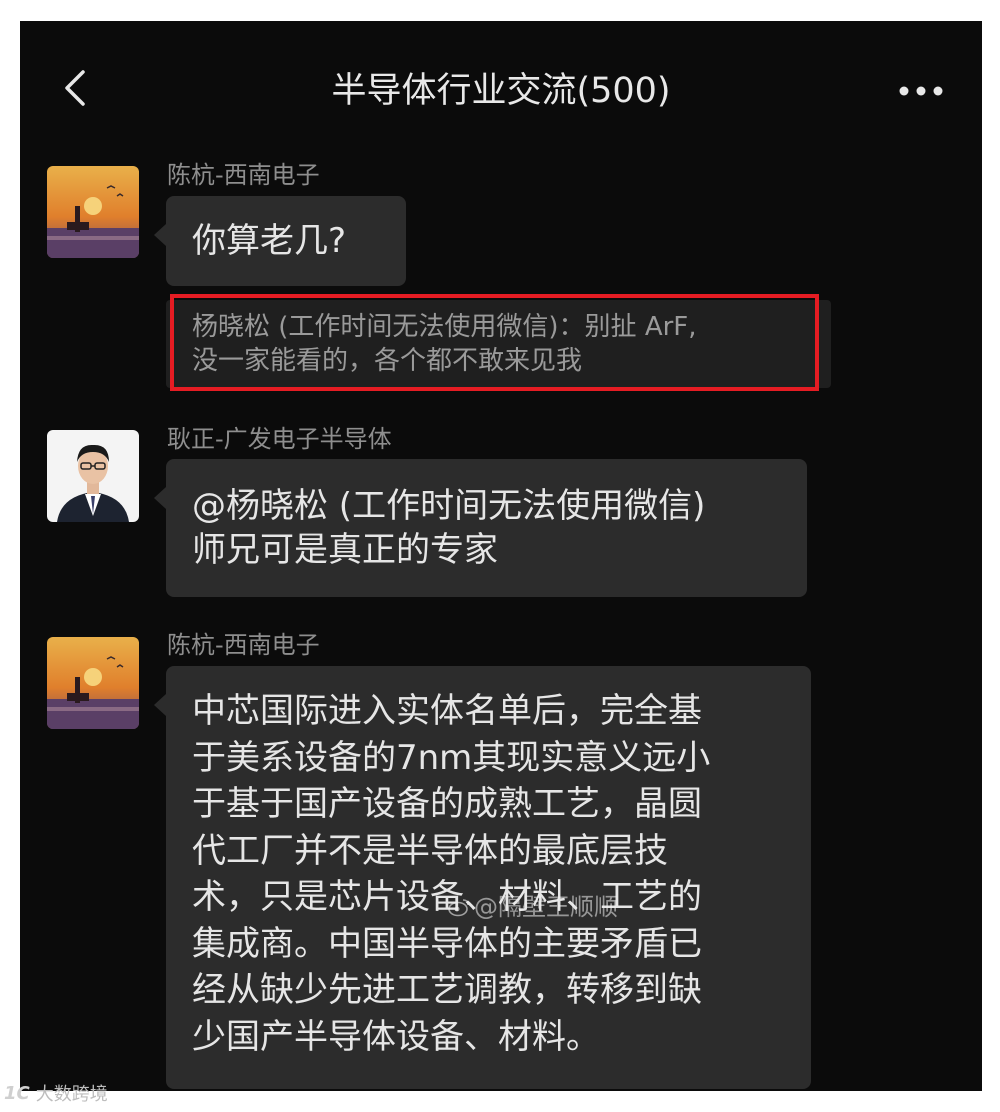 Image resolution: width=1000 pixels, height=1112 pixels. Describe the element at coordinates (494, 342) in the screenshot. I see `red-highlight-box` at that location.